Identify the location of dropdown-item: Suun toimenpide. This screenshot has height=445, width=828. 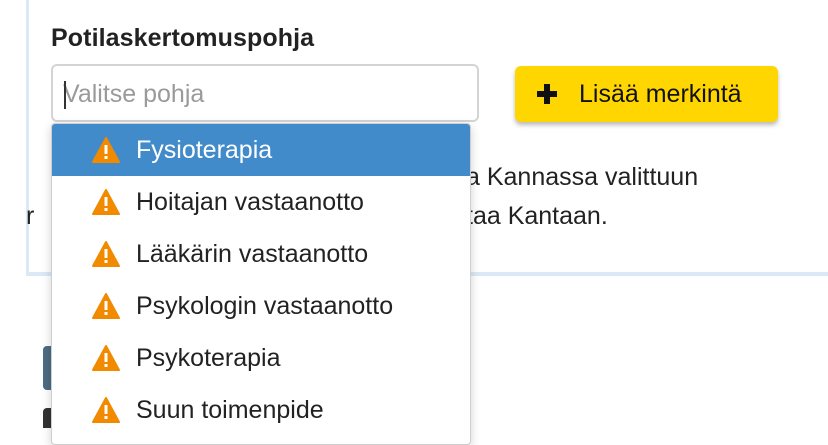
(261, 410).